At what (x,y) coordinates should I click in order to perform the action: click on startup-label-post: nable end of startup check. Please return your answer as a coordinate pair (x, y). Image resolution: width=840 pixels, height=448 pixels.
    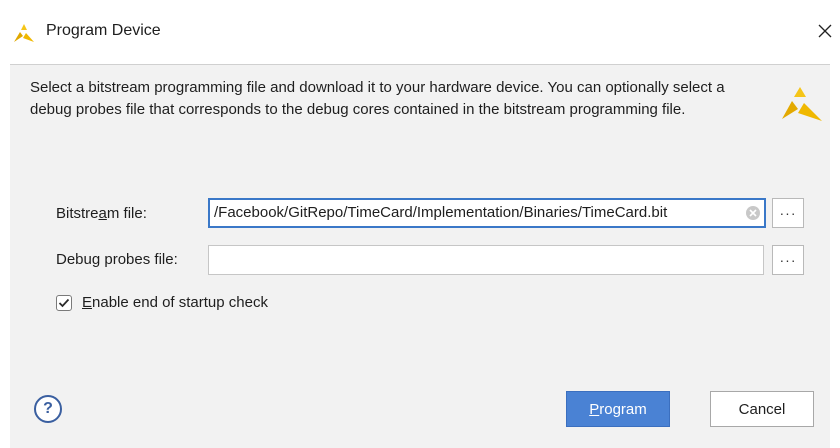
    Looking at the image, I should click on (180, 302).